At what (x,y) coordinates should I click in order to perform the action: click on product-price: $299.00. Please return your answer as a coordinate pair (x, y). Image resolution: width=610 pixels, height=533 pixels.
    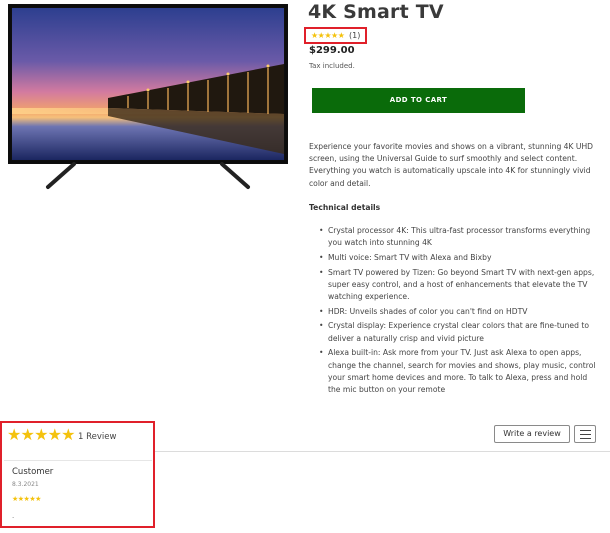
    Looking at the image, I should click on (332, 50).